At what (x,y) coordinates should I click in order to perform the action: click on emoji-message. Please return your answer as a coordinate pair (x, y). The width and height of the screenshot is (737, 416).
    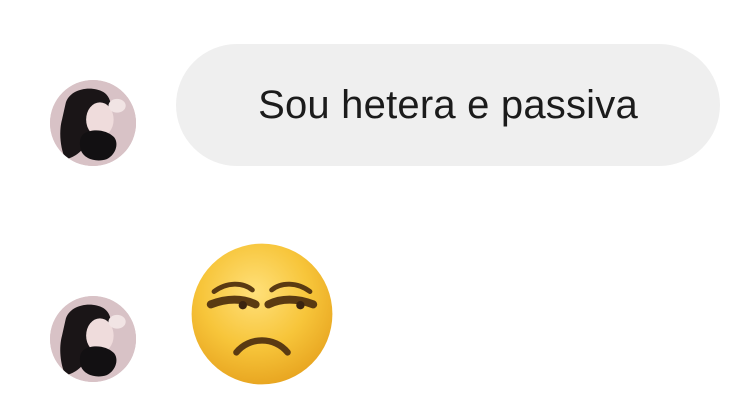
    Looking at the image, I should click on (262, 314).